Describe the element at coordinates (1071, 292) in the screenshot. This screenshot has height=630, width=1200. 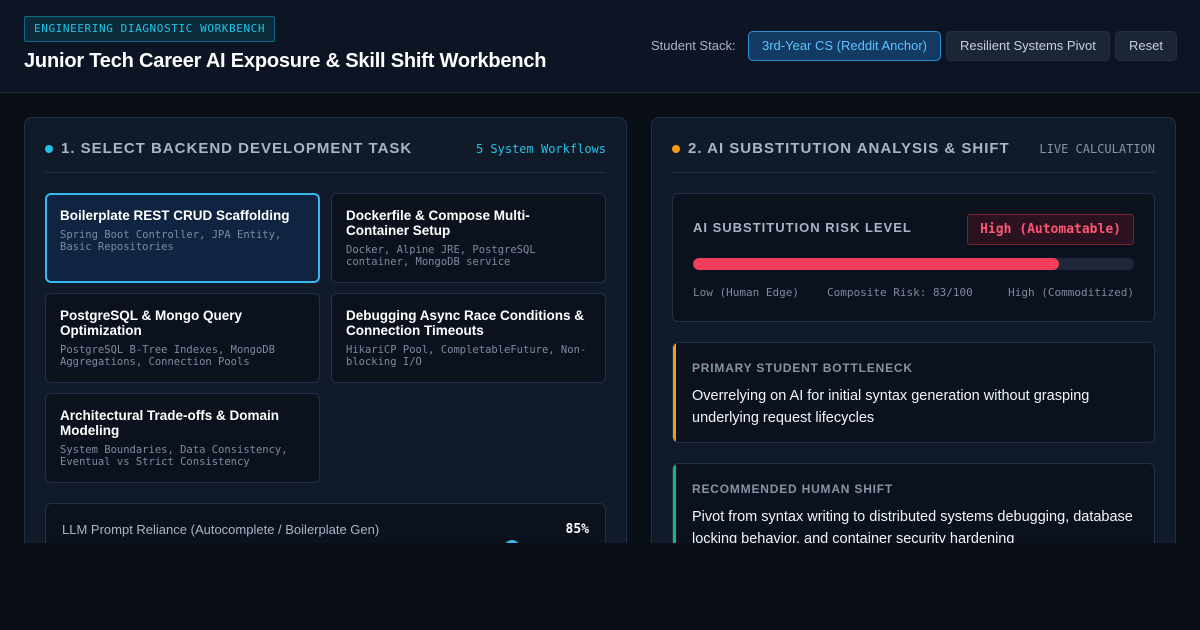
I see `risk-scale-high: High (Commoditized)` at that location.